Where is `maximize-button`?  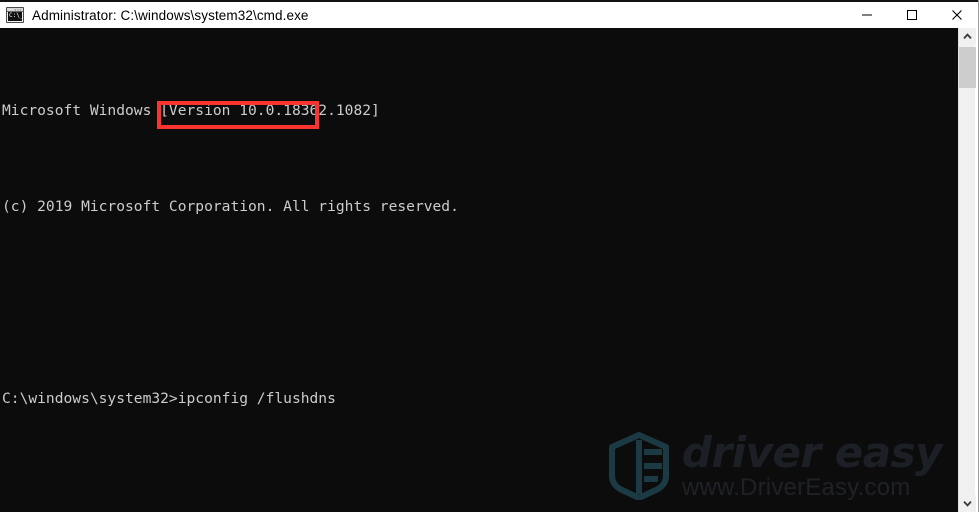
maximize-button is located at coordinates (911, 15).